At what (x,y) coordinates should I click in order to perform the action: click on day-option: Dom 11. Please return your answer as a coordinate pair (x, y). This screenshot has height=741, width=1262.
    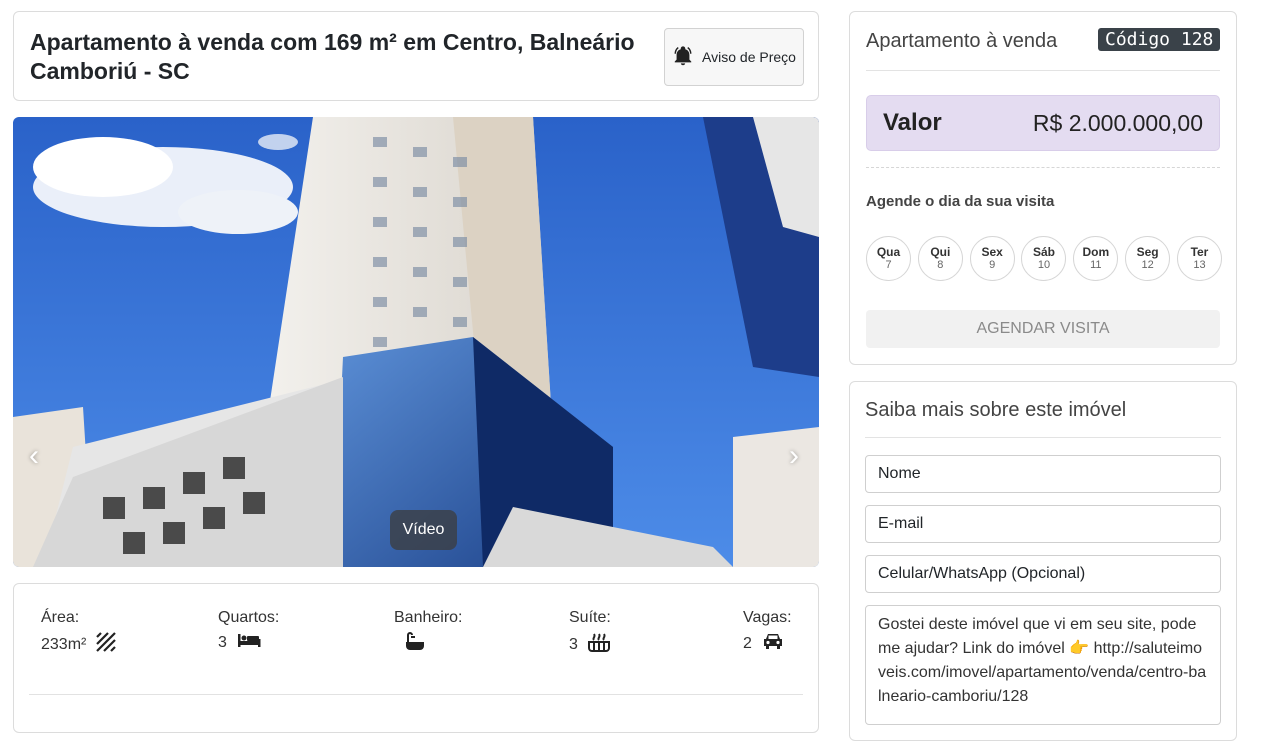
    Looking at the image, I should click on (1096, 258).